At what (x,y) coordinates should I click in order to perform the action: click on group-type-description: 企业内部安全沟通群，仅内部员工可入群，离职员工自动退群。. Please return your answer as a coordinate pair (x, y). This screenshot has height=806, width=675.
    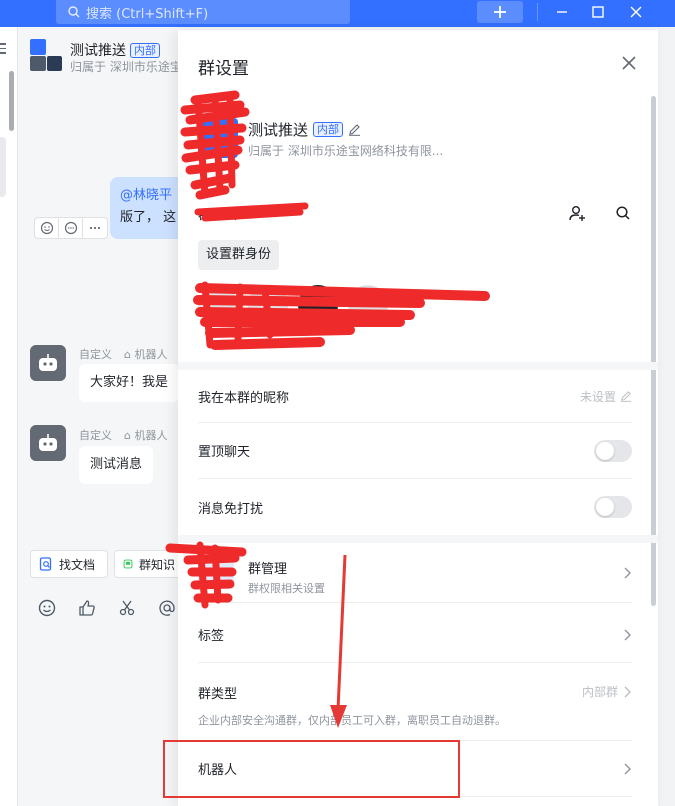
    Looking at the image, I should click on (352, 720).